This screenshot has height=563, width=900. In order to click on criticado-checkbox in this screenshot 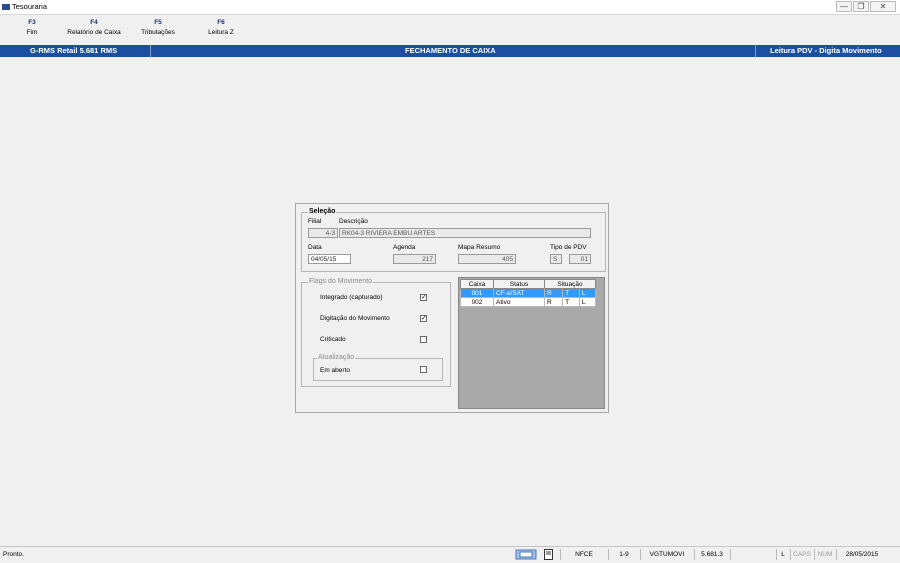, I will do `click(423, 339)`.